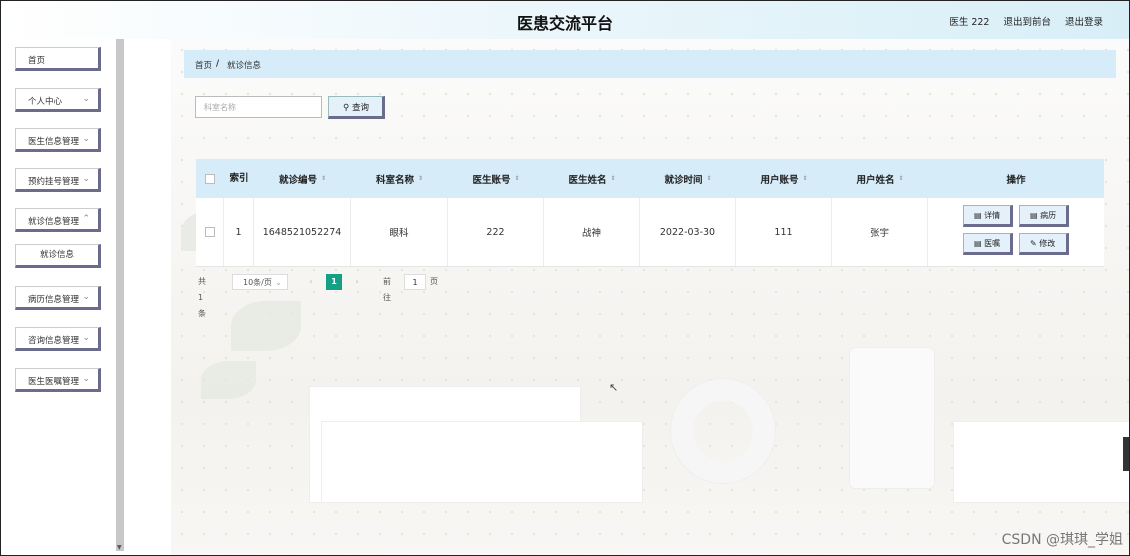 The width and height of the screenshot is (1130, 556). I want to click on sidebar-item-doctor-info: 医生信息管理 ⌄, so click(58, 140).